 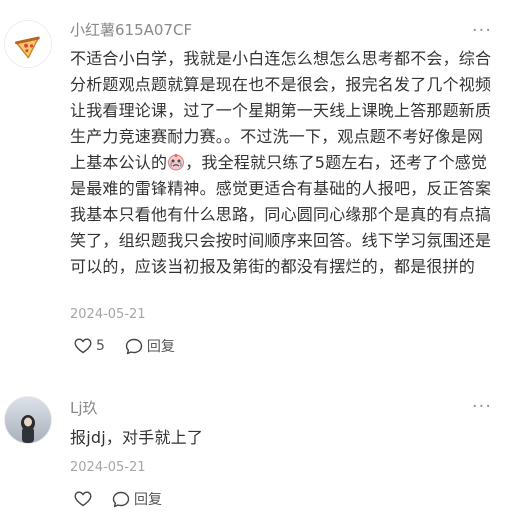 I want to click on like-button: 5, so click(x=89, y=346).